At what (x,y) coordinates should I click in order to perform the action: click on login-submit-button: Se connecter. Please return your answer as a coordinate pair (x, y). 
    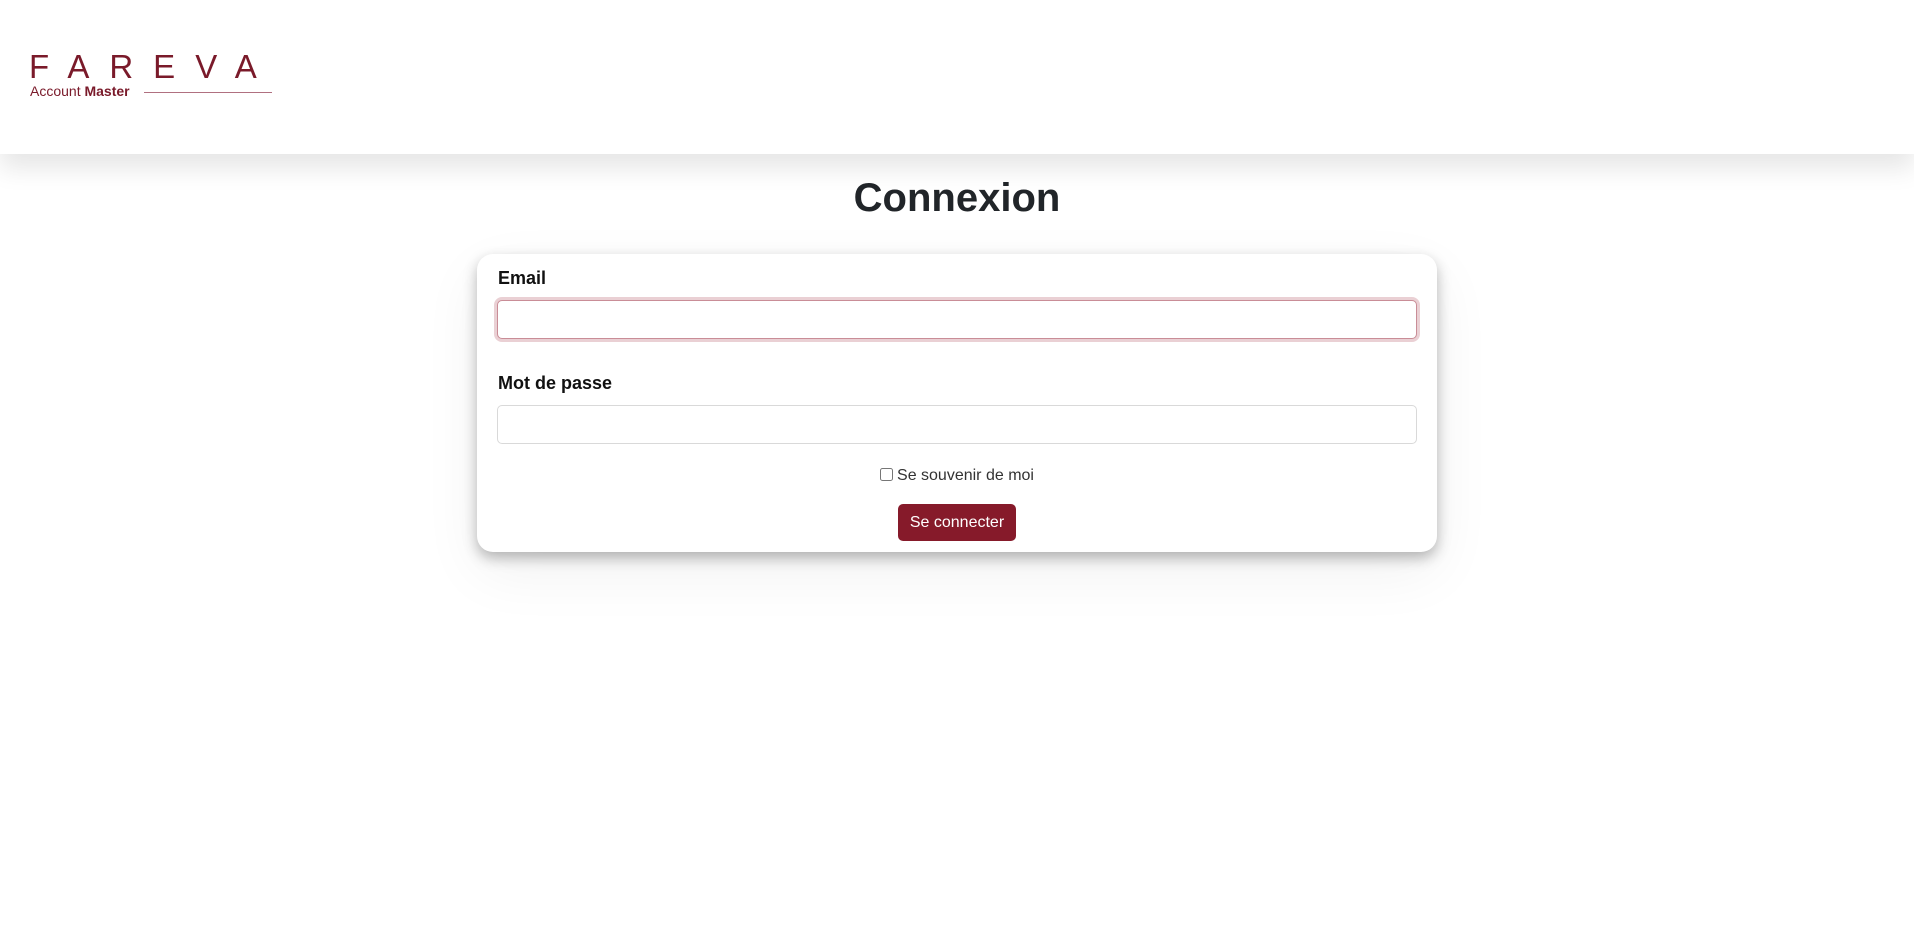
    Looking at the image, I should click on (957, 522).